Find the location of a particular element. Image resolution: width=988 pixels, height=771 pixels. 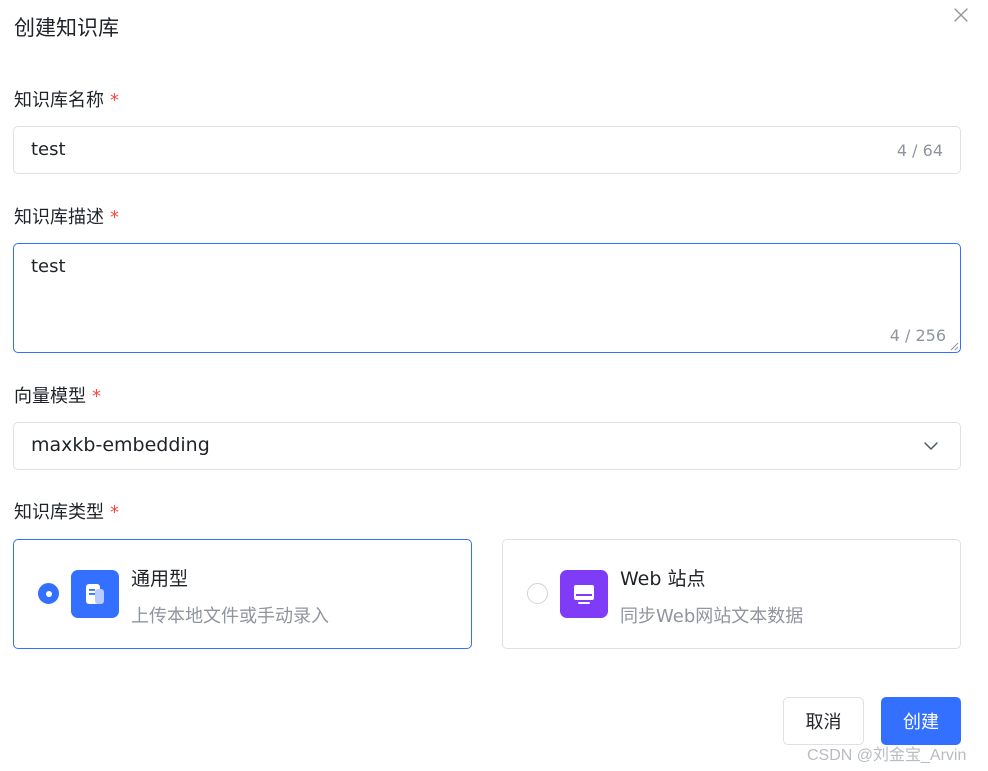

model-field-label: 向量模型 * is located at coordinates (57, 395).